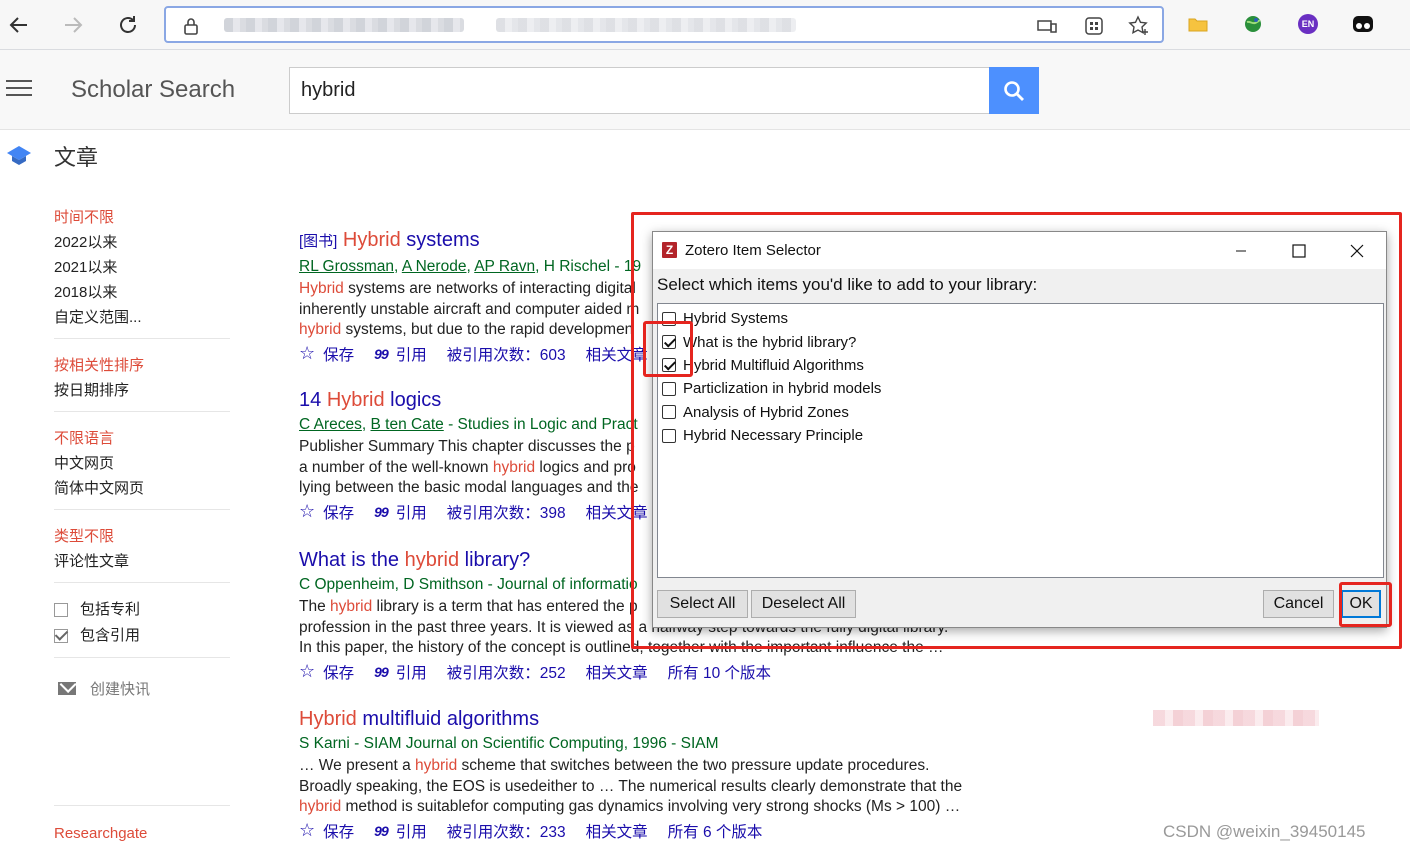  Describe the element at coordinates (19, 155) in the screenshot. I see `graduation-cap-icon` at that location.